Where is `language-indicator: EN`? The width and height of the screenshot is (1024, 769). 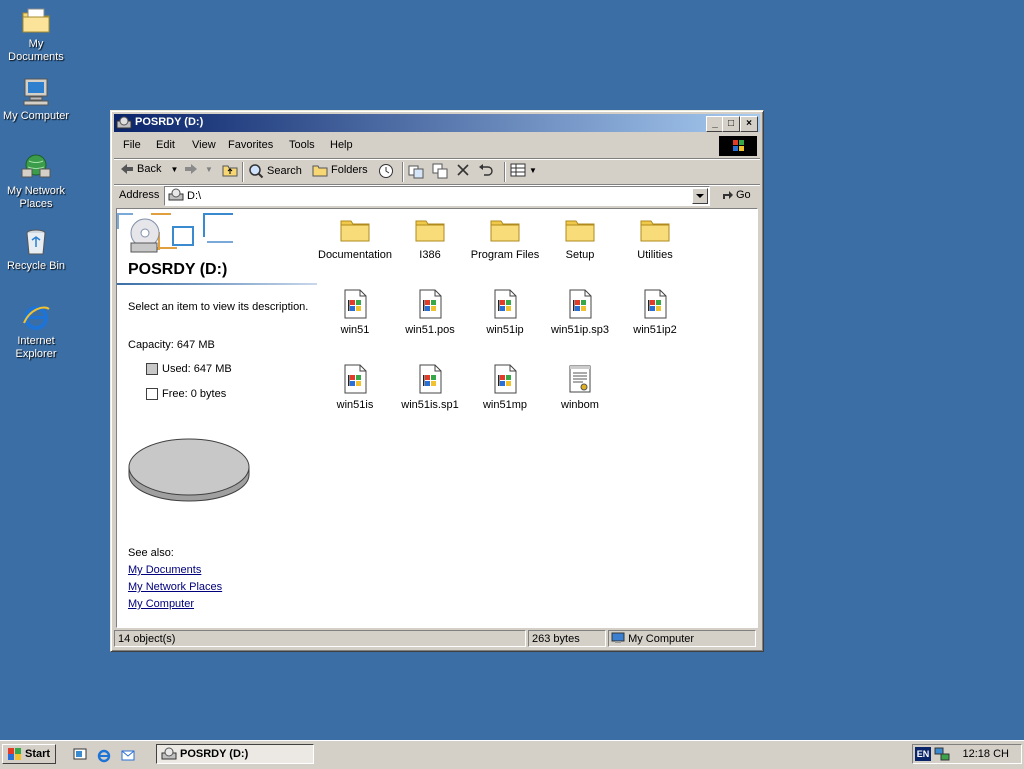
language-indicator: EN is located at coordinates (923, 754).